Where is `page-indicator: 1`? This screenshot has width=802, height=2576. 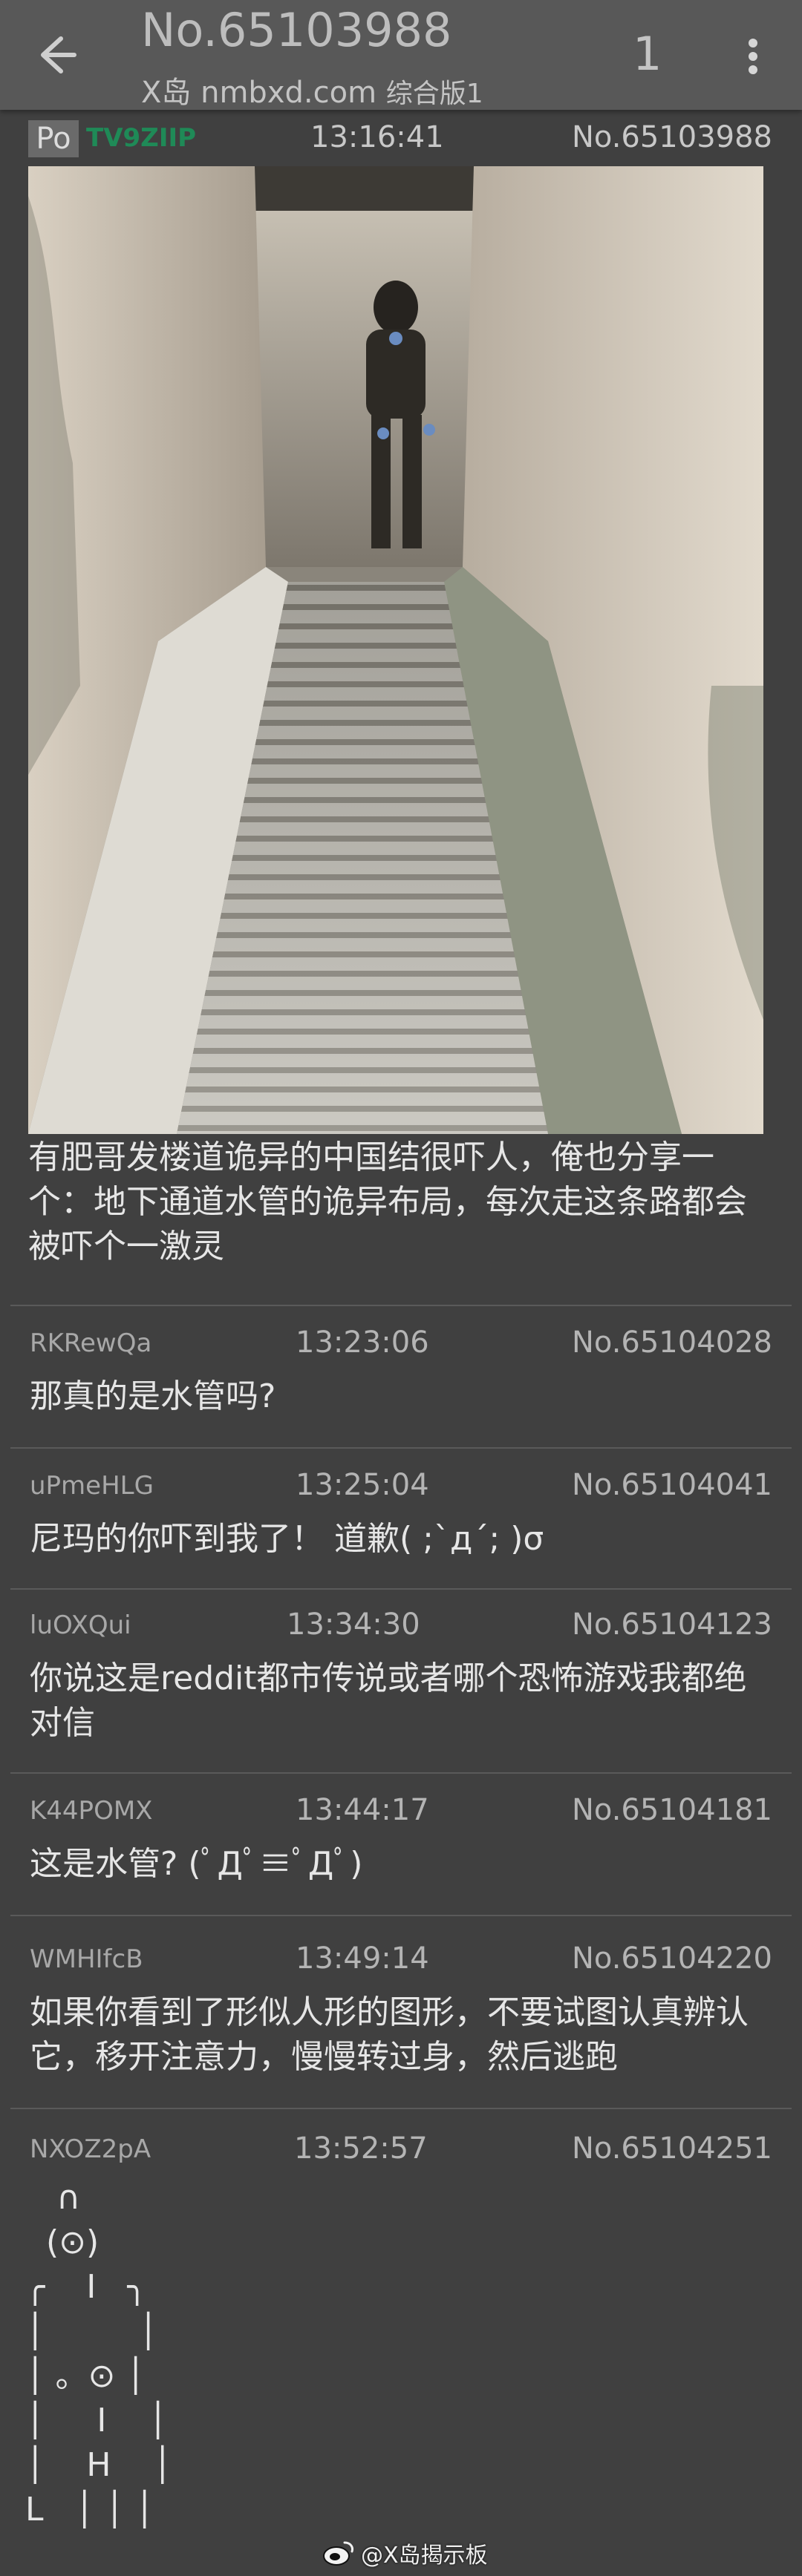 page-indicator: 1 is located at coordinates (647, 54).